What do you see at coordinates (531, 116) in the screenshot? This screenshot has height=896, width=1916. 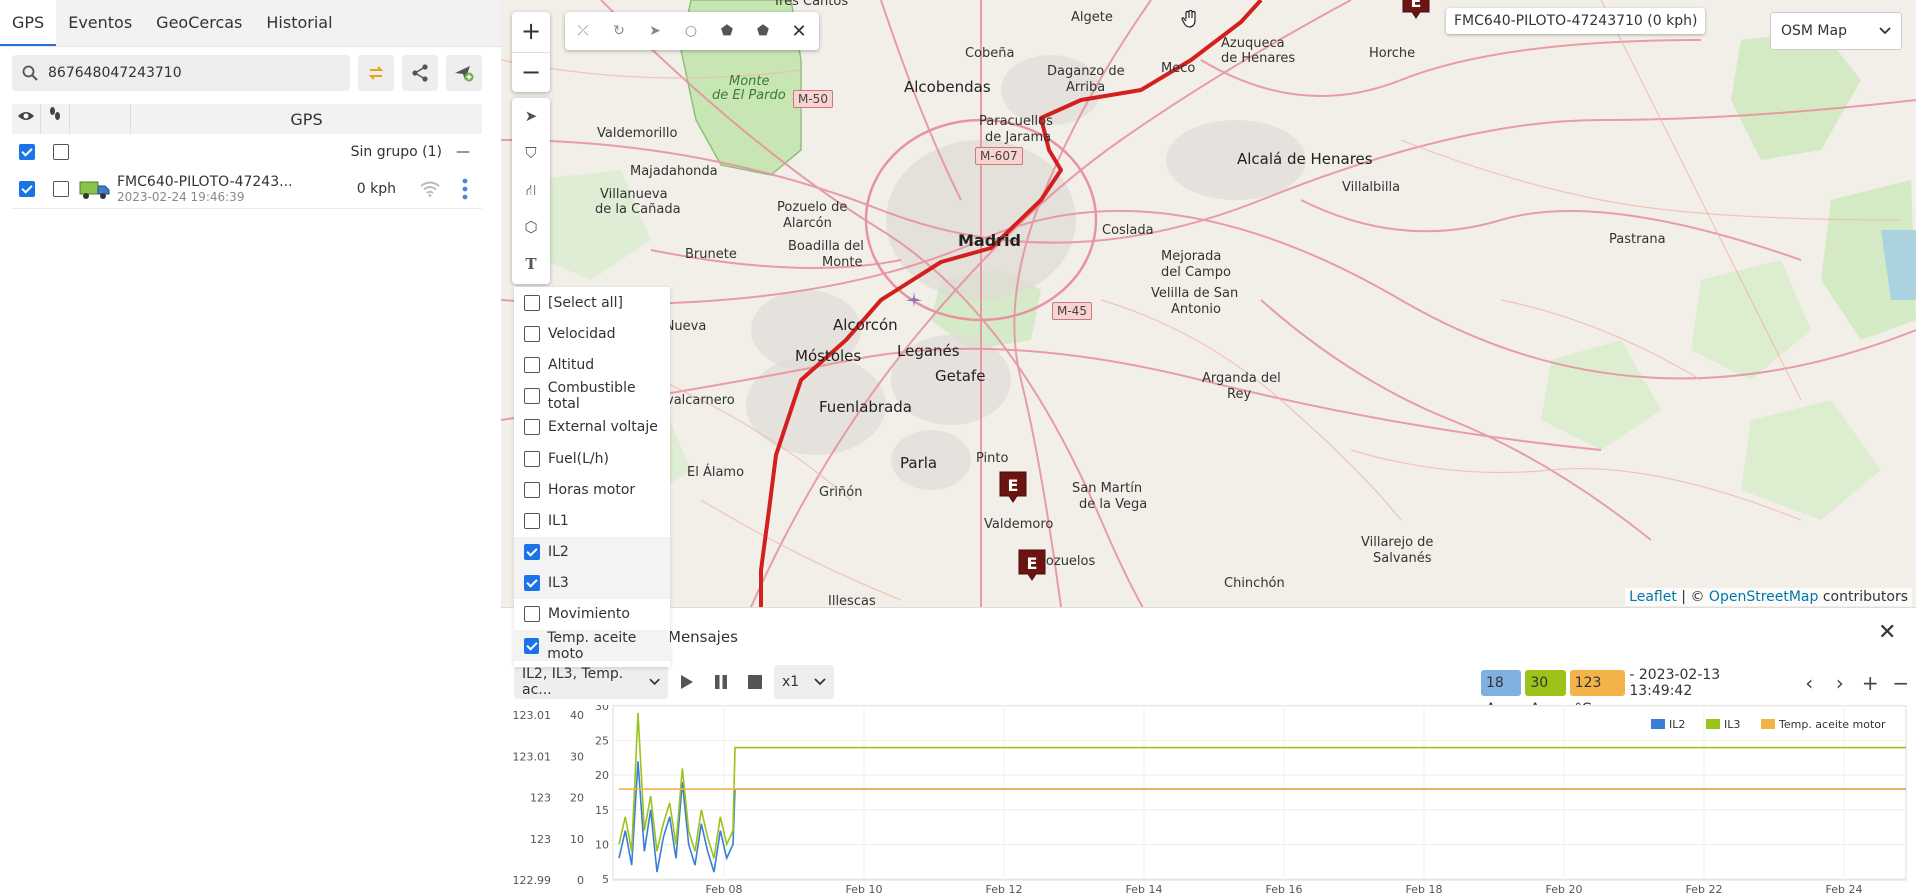 I see `navigate-icon: ➤` at bounding box center [531, 116].